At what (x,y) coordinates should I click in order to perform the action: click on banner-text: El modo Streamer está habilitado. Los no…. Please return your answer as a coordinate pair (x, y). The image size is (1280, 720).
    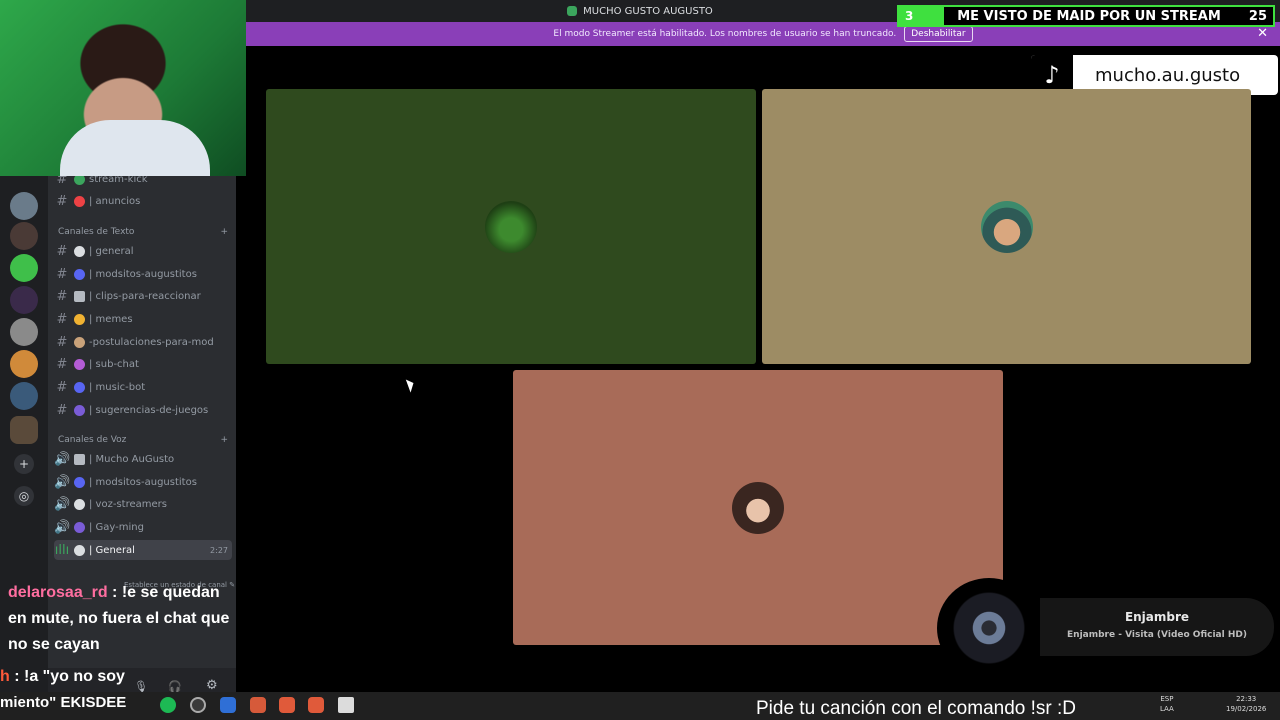
    Looking at the image, I should click on (725, 34).